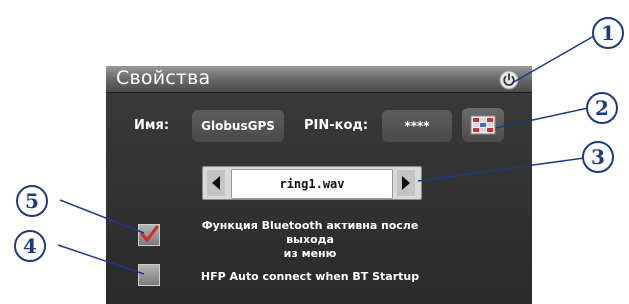 This screenshot has height=304, width=629. Describe the element at coordinates (32, 201) in the screenshot. I see `callout-5: 5` at that location.